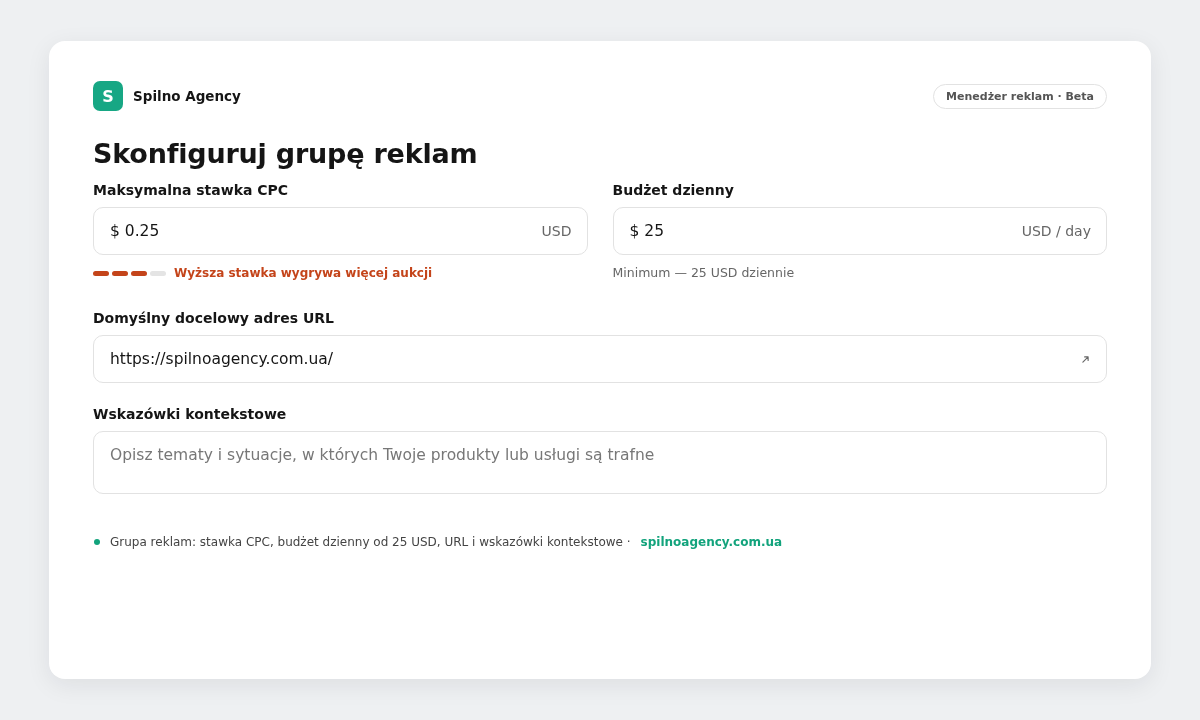 The width and height of the screenshot is (1200, 720). I want to click on logo-icon: S, so click(108, 96).